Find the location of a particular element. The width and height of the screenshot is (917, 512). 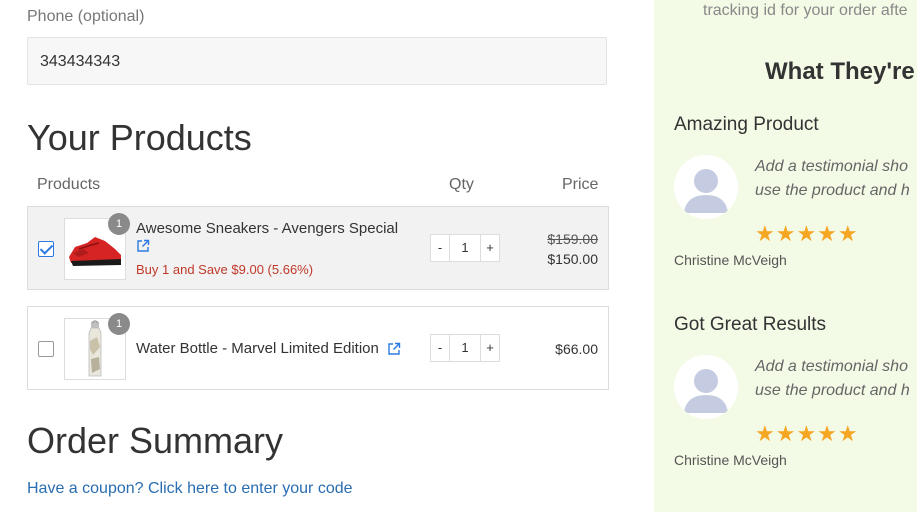

testimonial-title: Amazing Product is located at coordinates (746, 124).